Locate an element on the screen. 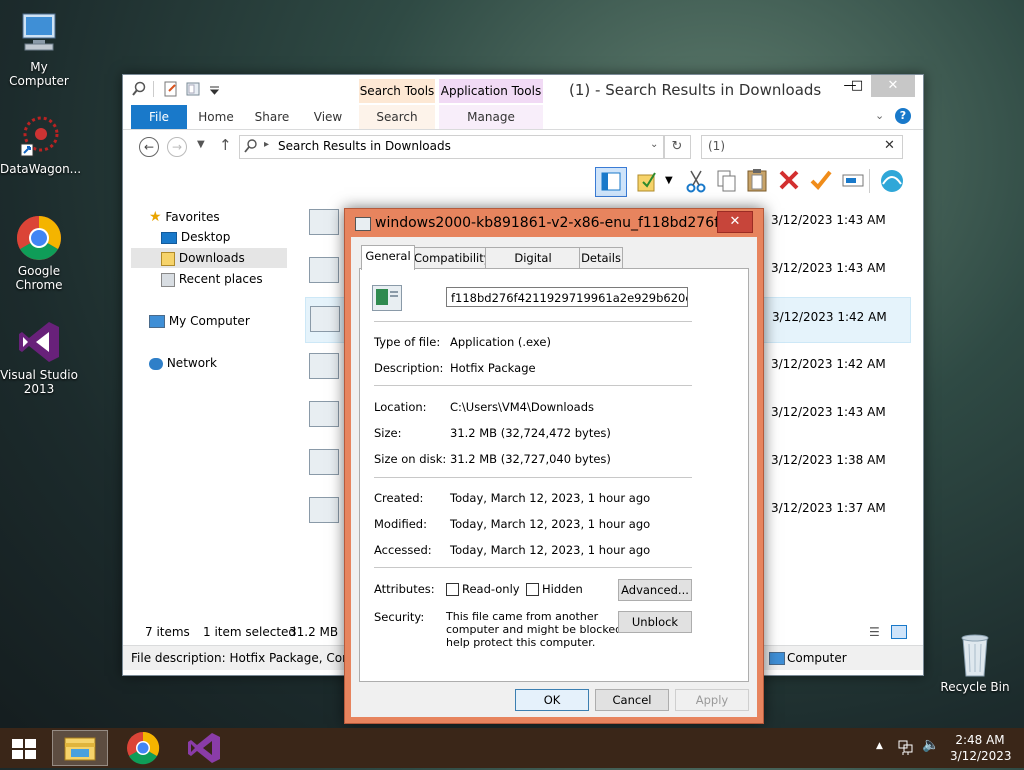  paste-icon is located at coordinates (757, 181).